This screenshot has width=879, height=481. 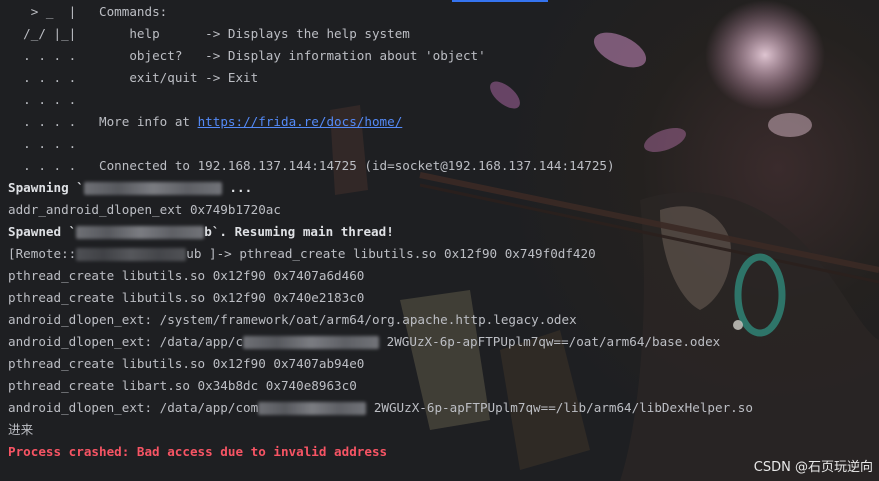 I want to click on spawned-text: Spawned `, so click(x=42, y=231).